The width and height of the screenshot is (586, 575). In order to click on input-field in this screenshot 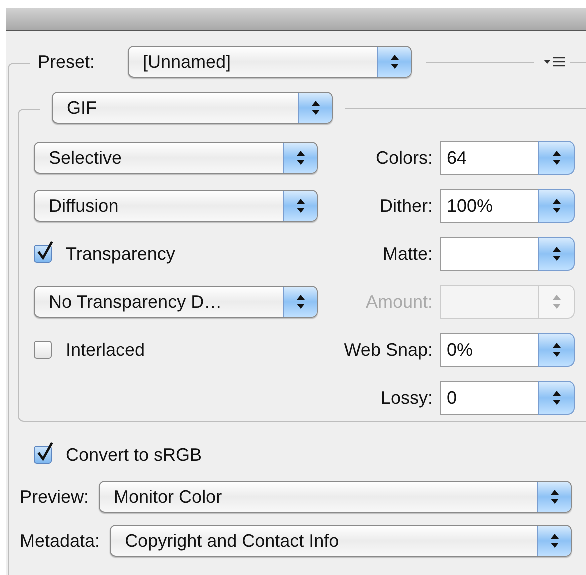, I will do `click(489, 254)`.